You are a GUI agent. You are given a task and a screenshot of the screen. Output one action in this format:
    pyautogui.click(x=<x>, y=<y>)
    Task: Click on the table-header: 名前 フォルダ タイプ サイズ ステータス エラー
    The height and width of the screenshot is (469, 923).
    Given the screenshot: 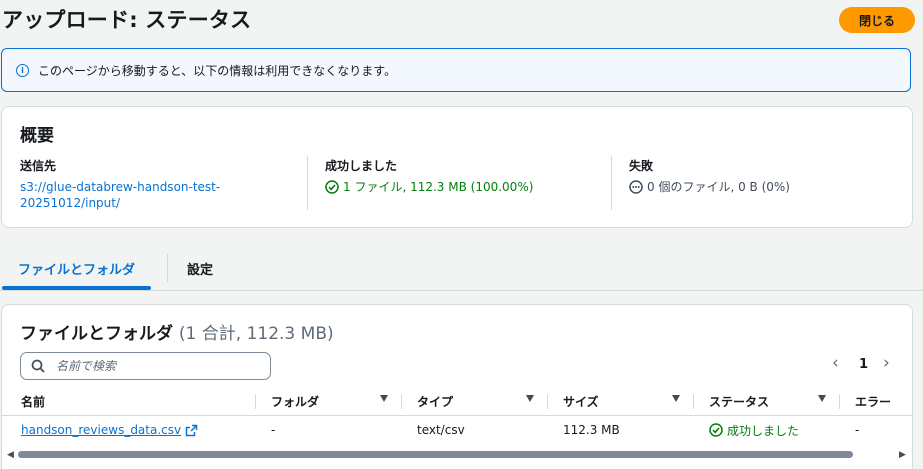 What is the action you would take?
    pyautogui.click(x=457, y=401)
    